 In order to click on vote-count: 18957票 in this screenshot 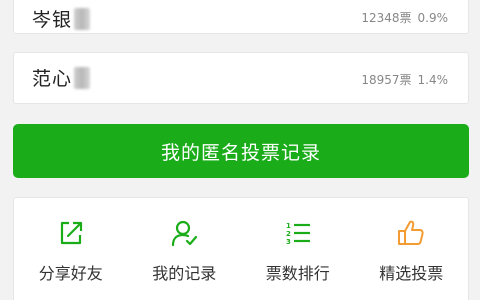, I will do `click(386, 80)`.